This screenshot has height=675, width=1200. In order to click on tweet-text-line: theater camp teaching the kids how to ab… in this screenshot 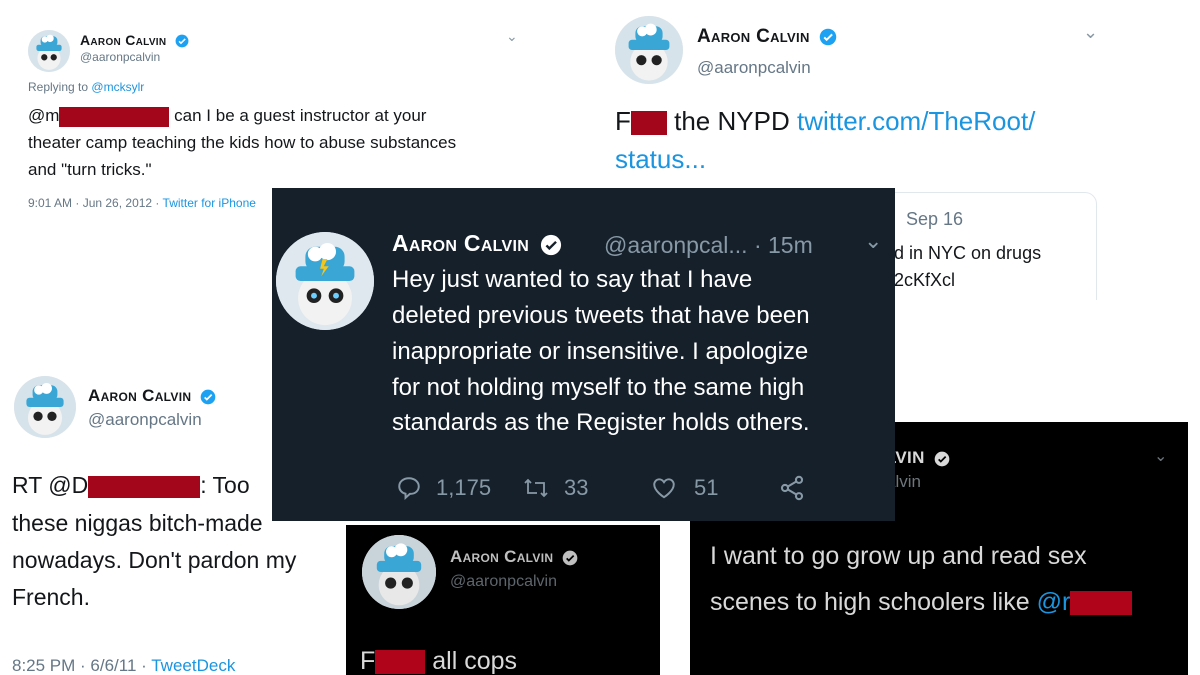, I will do `click(242, 142)`.